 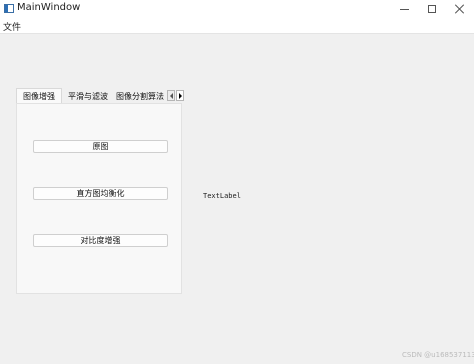 I want to click on histogram-equalization-button: 直方图均衡化, so click(x=100, y=193).